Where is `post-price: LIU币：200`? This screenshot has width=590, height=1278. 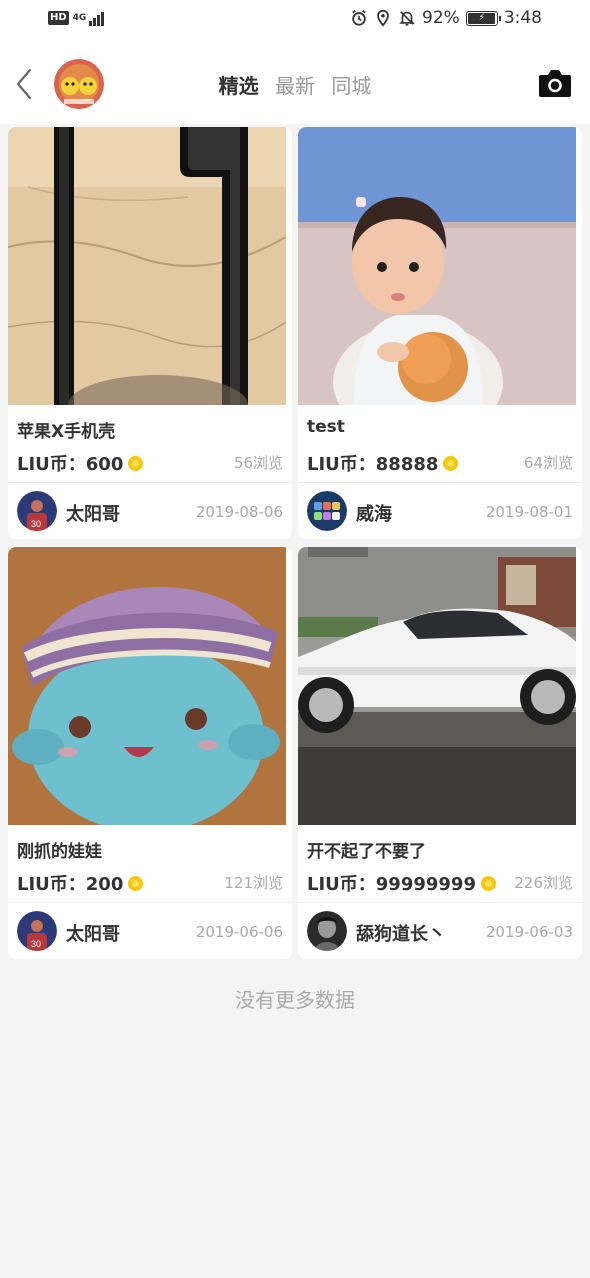
post-price: LIU币：200 is located at coordinates (80, 883).